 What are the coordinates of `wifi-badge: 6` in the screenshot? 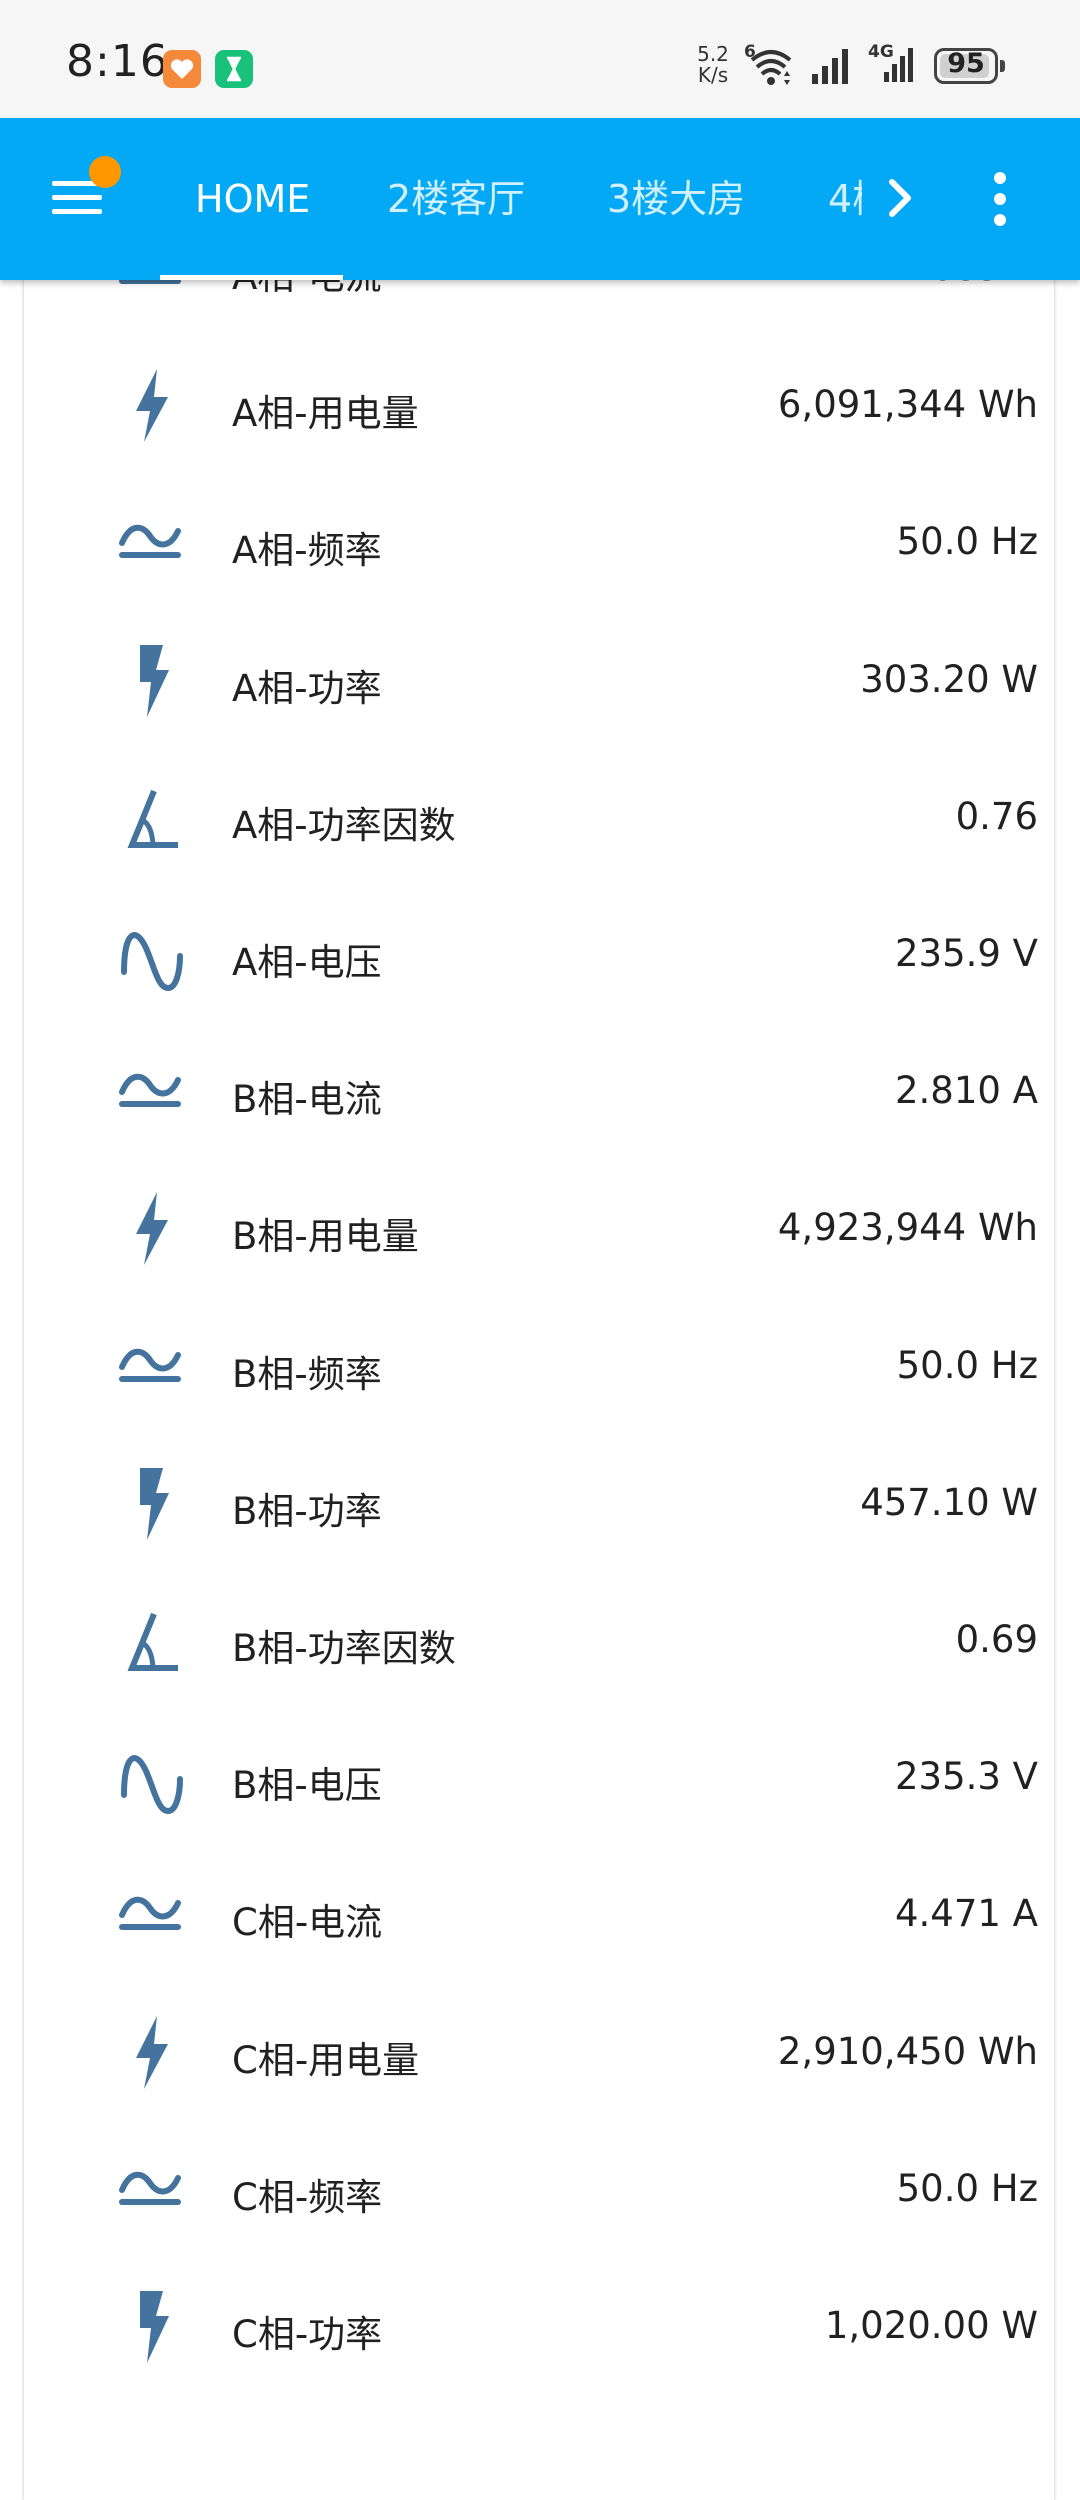 It's located at (750, 52).